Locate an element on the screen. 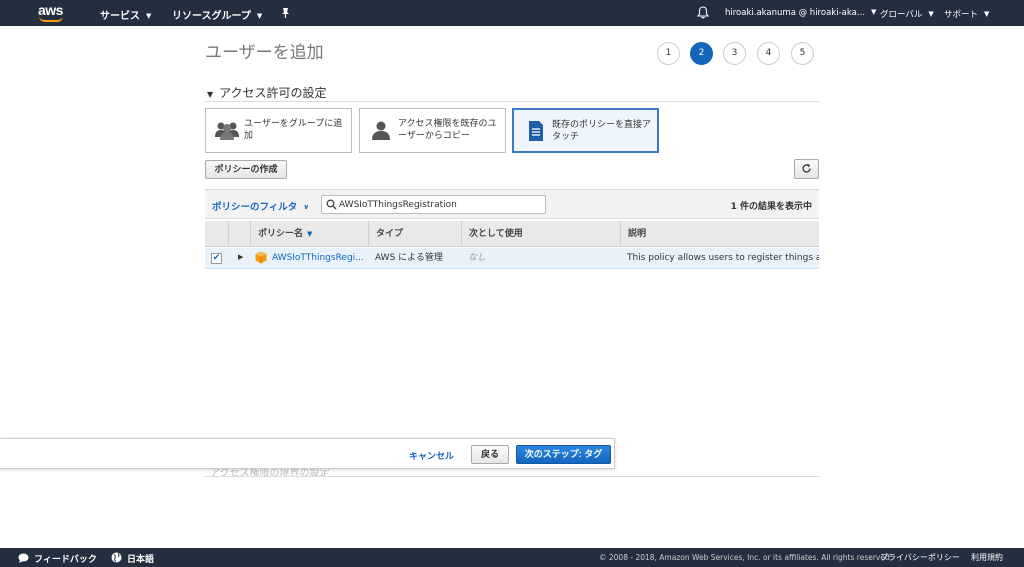  speech-bubble-icon is located at coordinates (23, 558).